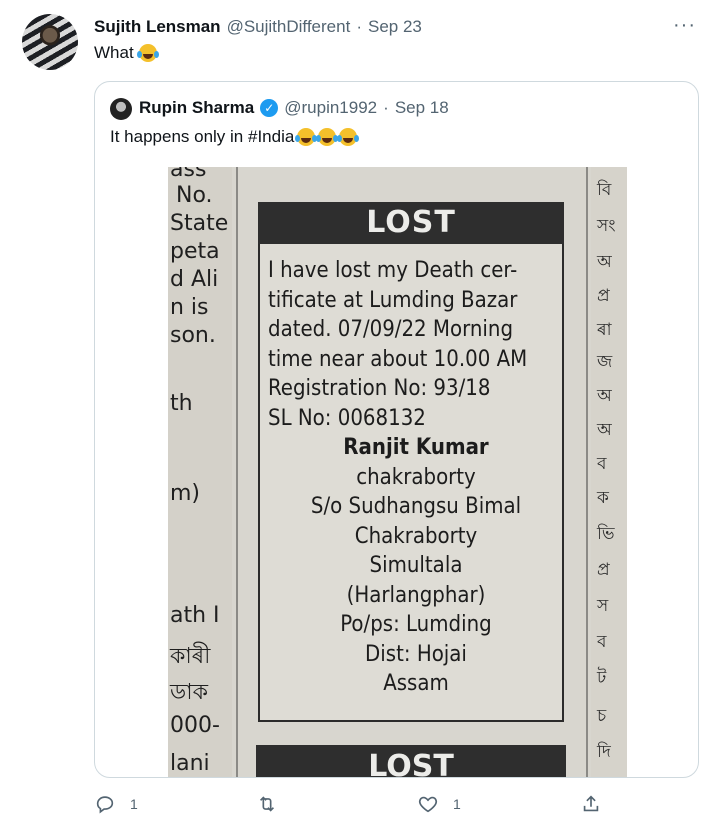  I want to click on ad-line: I have lost my Death cer-, so click(393, 270).